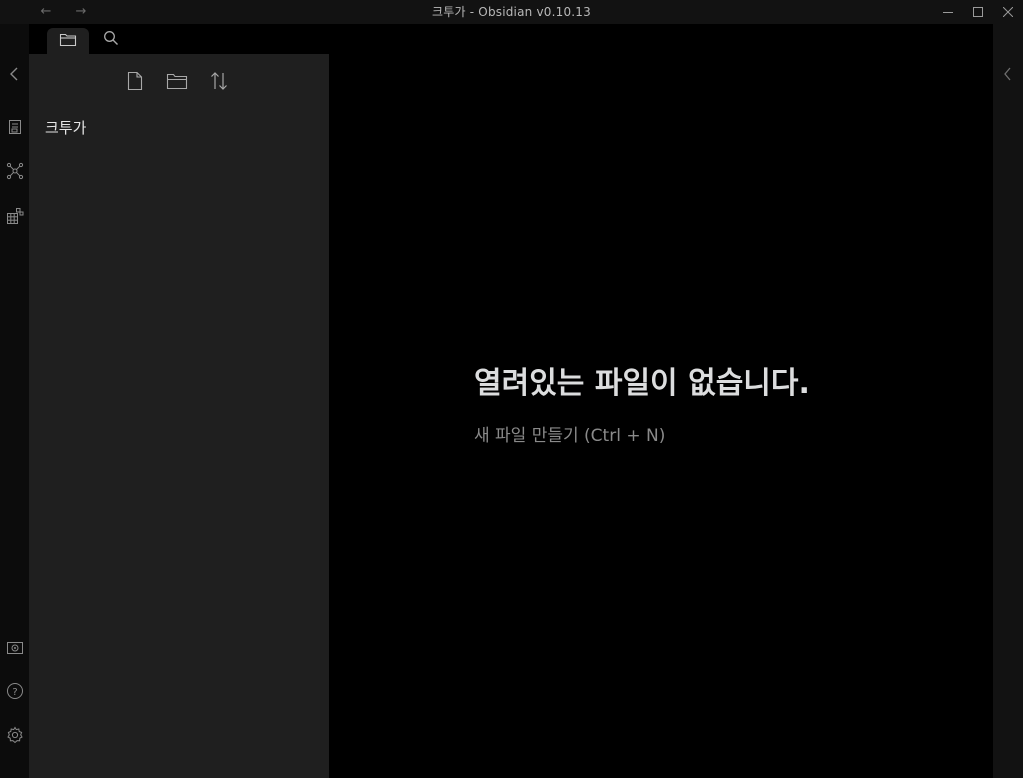 The image size is (1023, 778). Describe the element at coordinates (948, 12) in the screenshot. I see `minimize-icon` at that location.